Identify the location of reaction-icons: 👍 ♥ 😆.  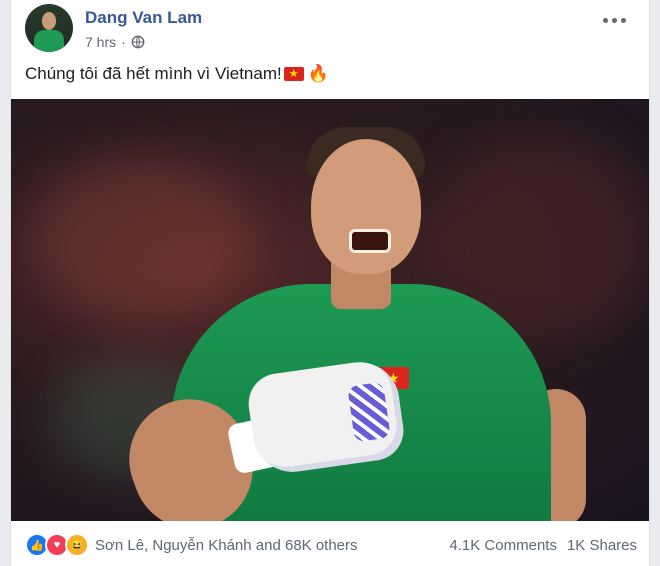
(57, 545).